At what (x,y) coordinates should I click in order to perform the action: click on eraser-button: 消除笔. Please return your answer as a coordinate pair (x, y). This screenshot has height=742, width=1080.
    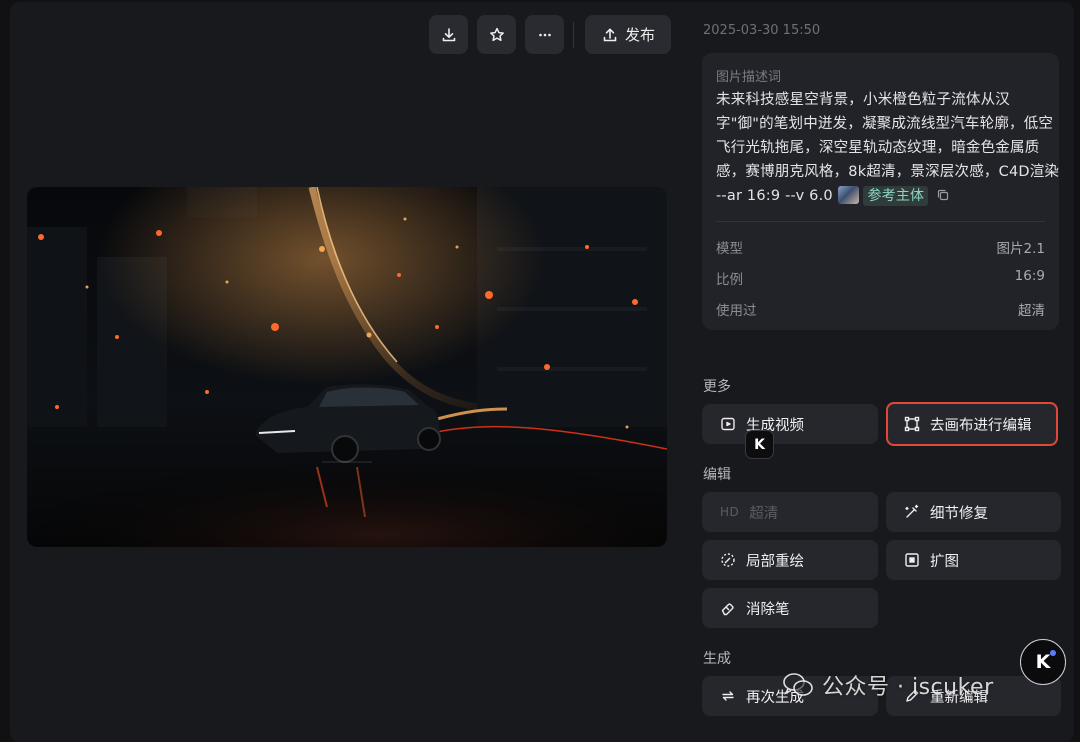
    Looking at the image, I should click on (790, 608).